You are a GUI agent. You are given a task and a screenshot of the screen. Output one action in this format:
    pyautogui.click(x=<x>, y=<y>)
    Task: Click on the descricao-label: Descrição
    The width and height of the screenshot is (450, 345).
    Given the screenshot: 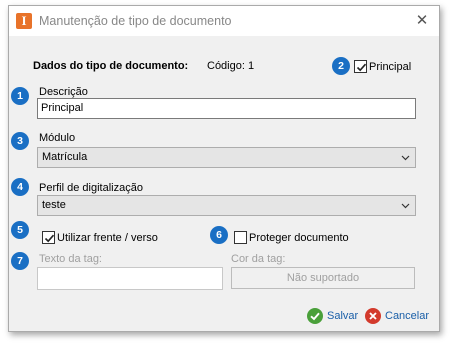 What is the action you would take?
    pyautogui.click(x=63, y=92)
    